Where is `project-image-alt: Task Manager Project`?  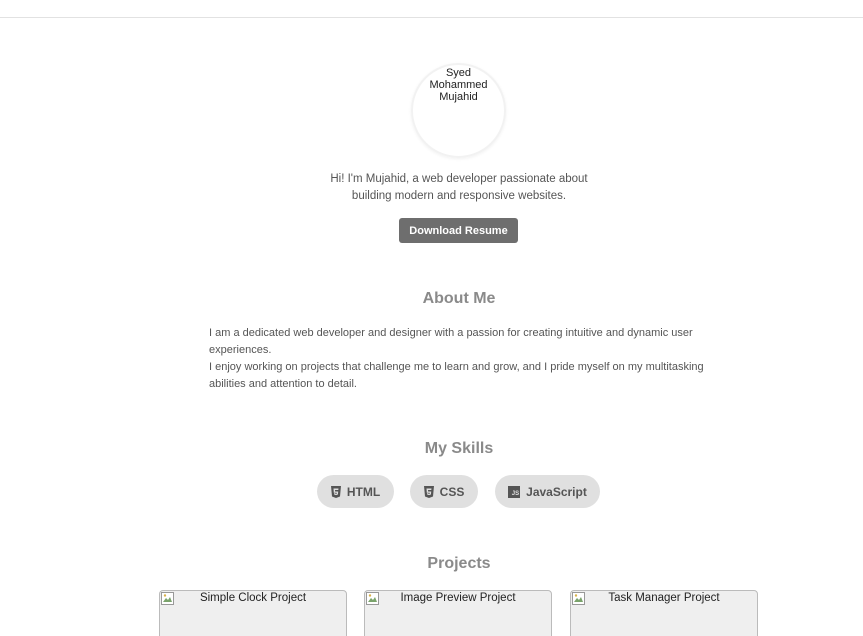
project-image-alt: Task Manager Project is located at coordinates (664, 598).